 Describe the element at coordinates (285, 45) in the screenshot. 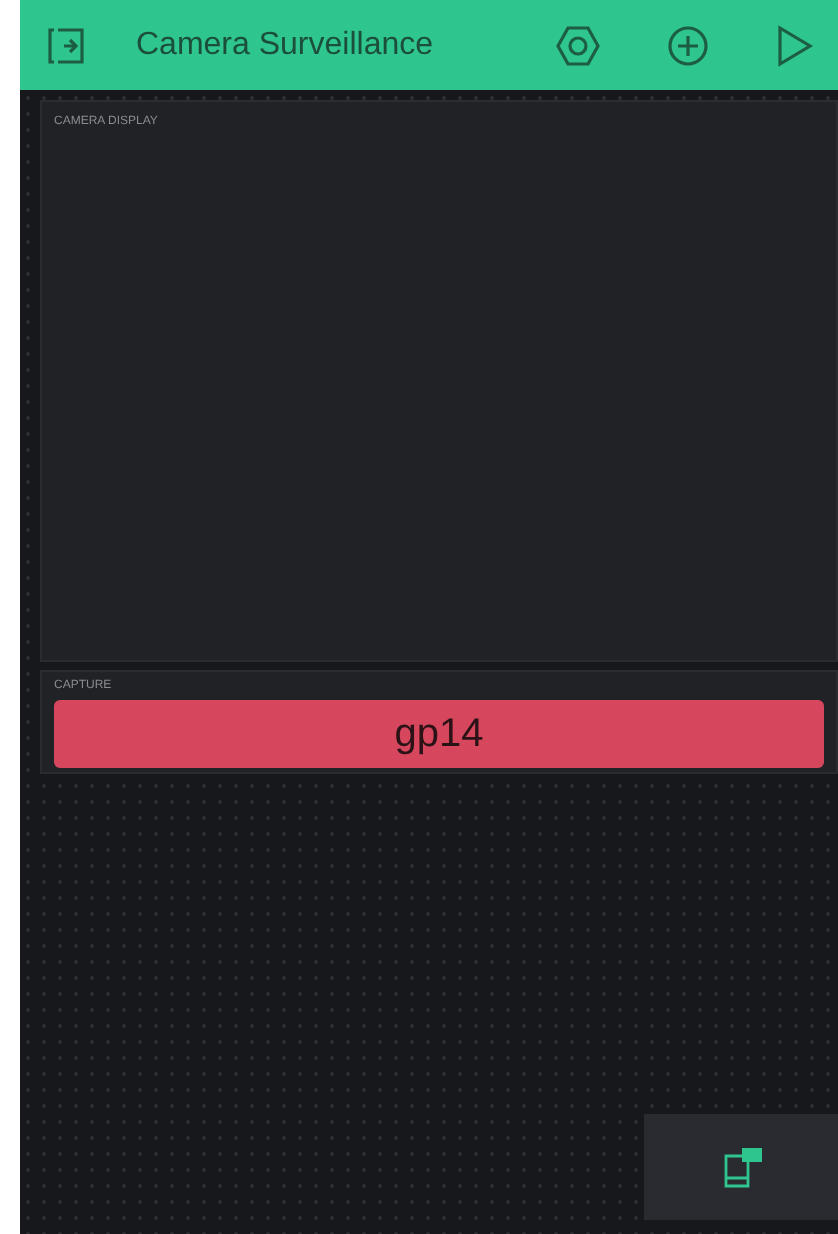

I see `app-title: Camera Surveillance` at that location.